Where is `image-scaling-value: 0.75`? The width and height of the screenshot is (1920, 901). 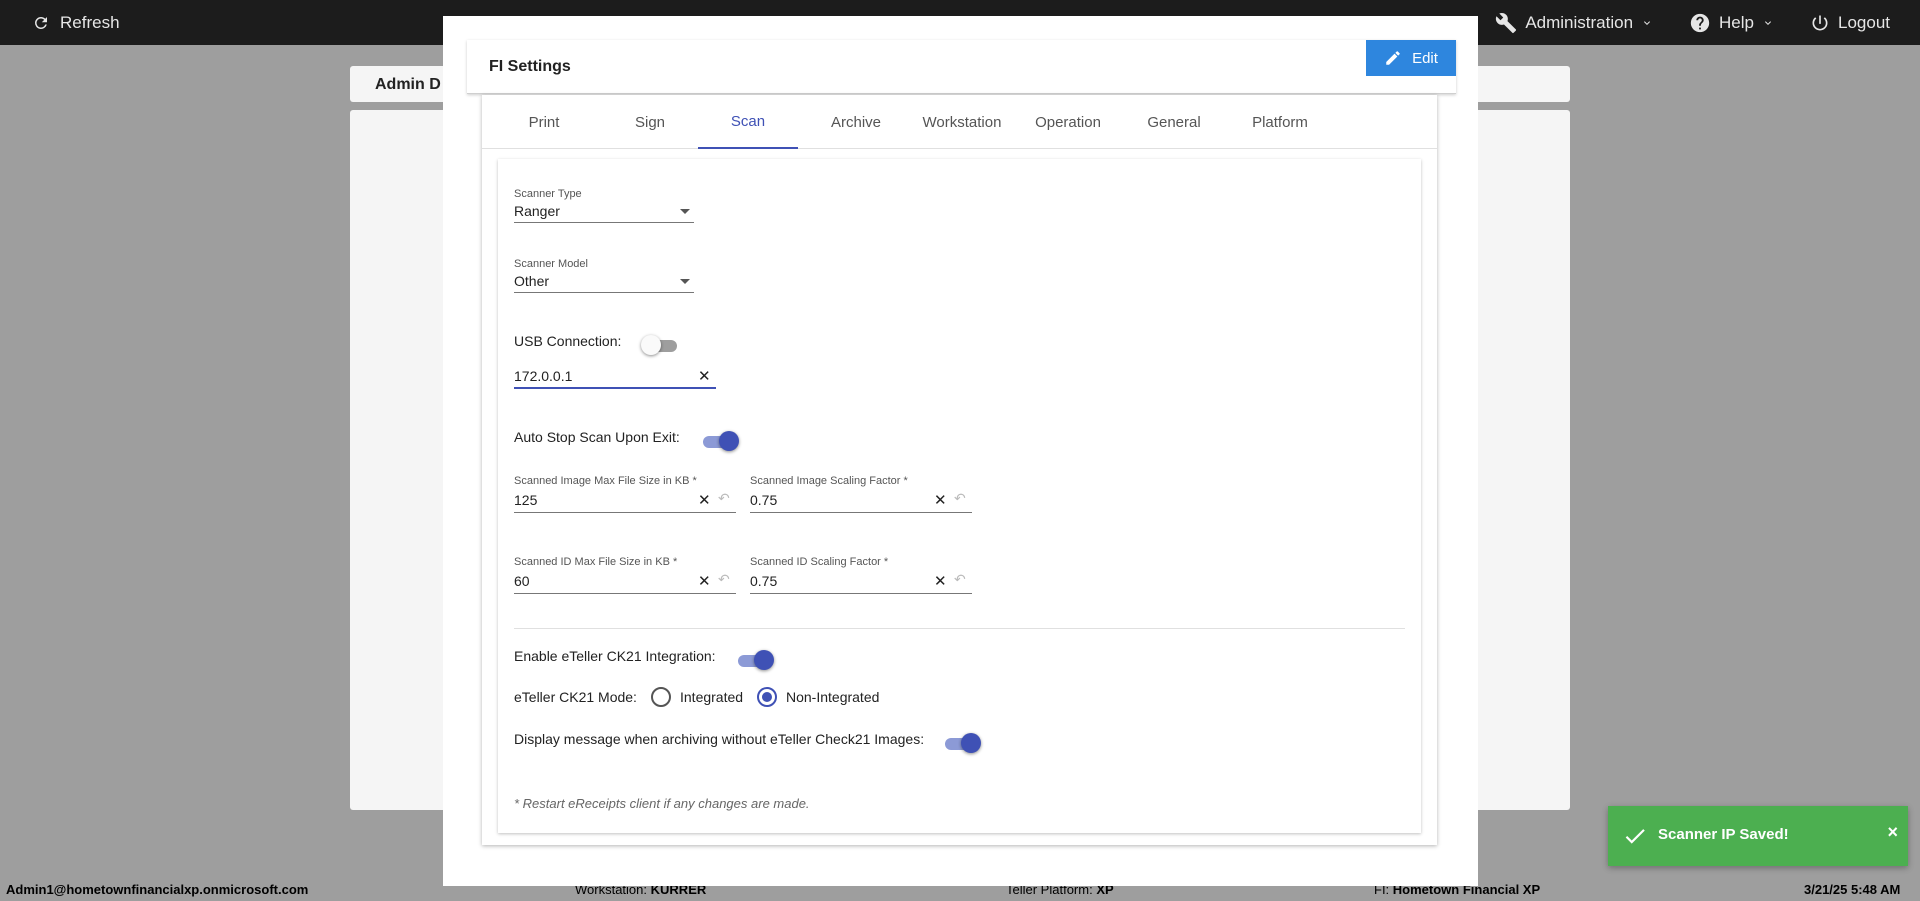 image-scaling-value: 0.75 is located at coordinates (764, 500).